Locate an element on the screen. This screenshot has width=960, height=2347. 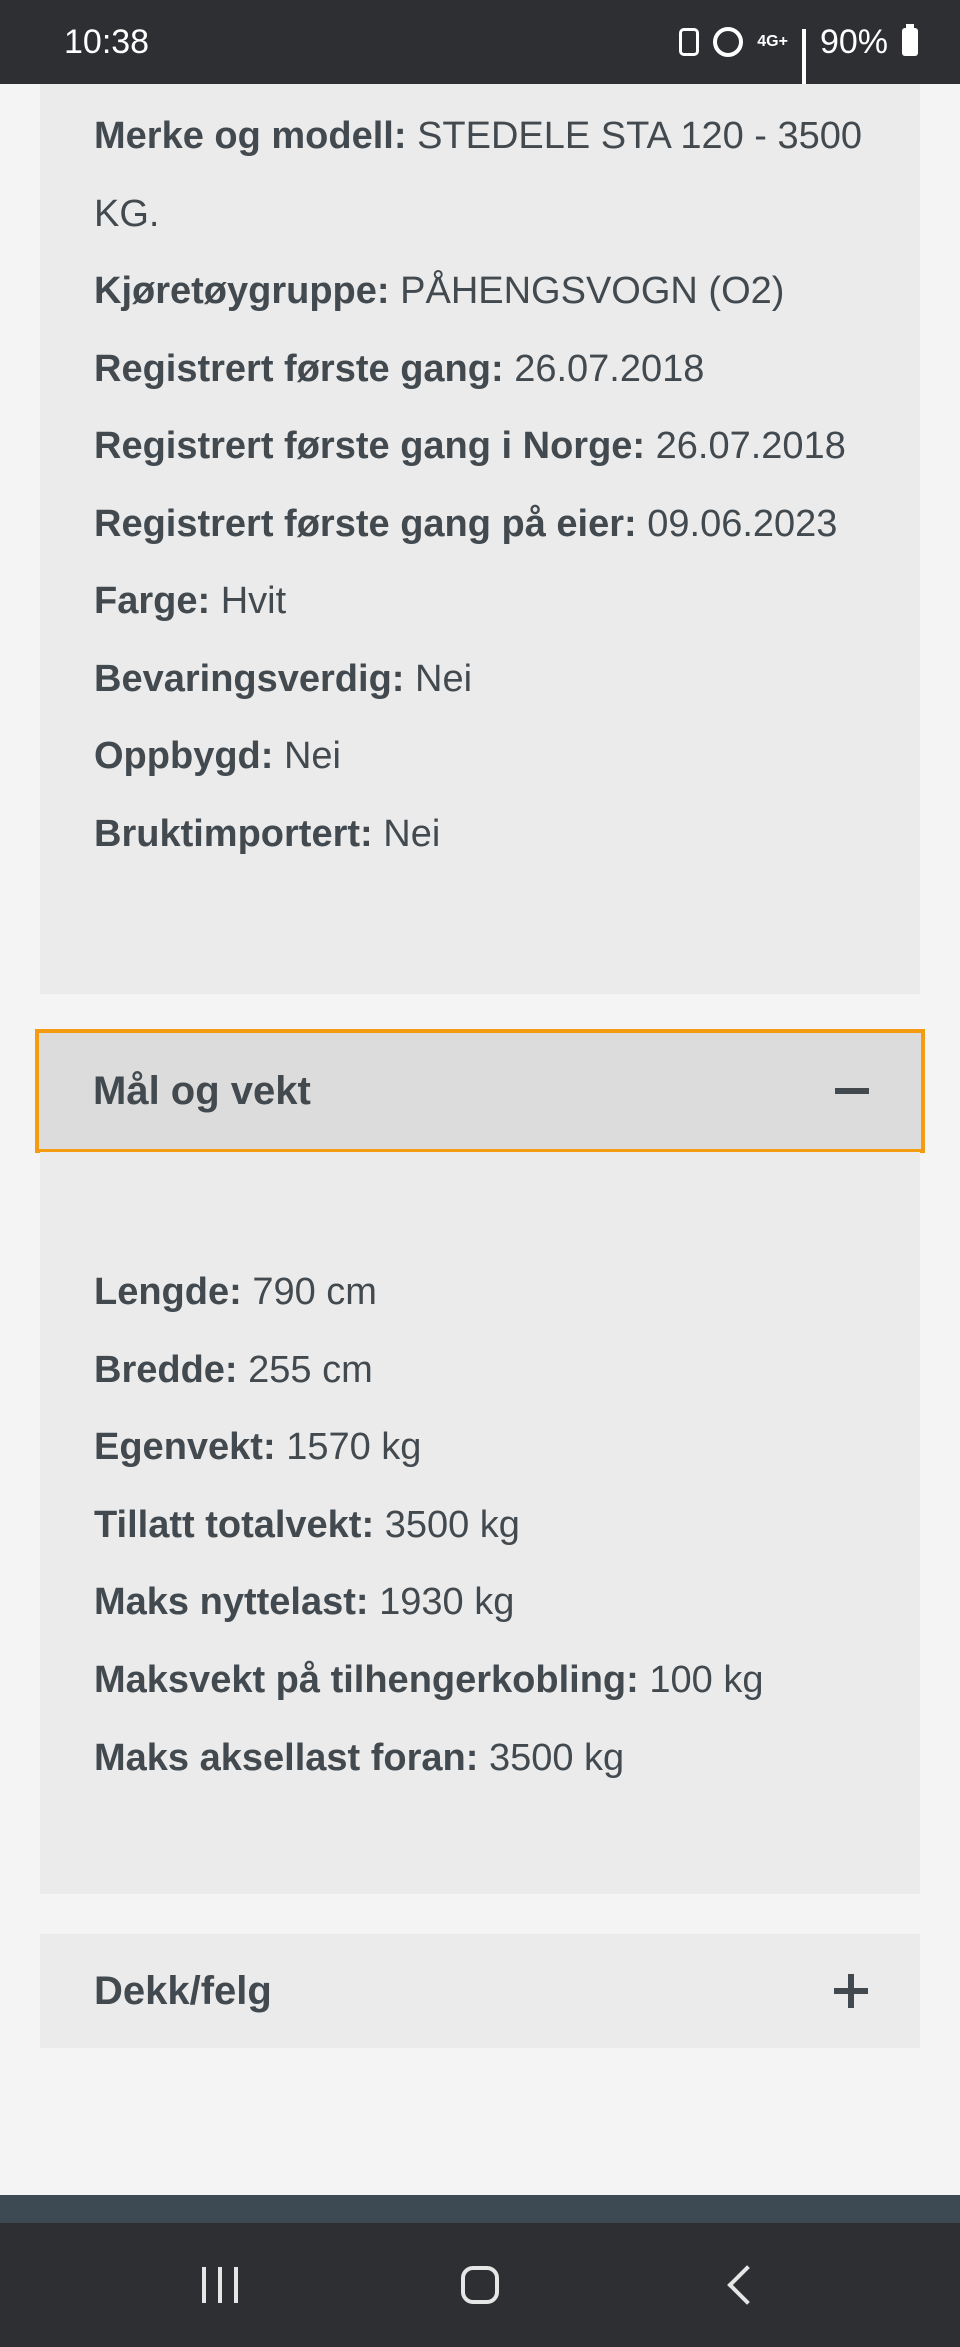
info-row-make-model-cont: KG. is located at coordinates (126, 214).